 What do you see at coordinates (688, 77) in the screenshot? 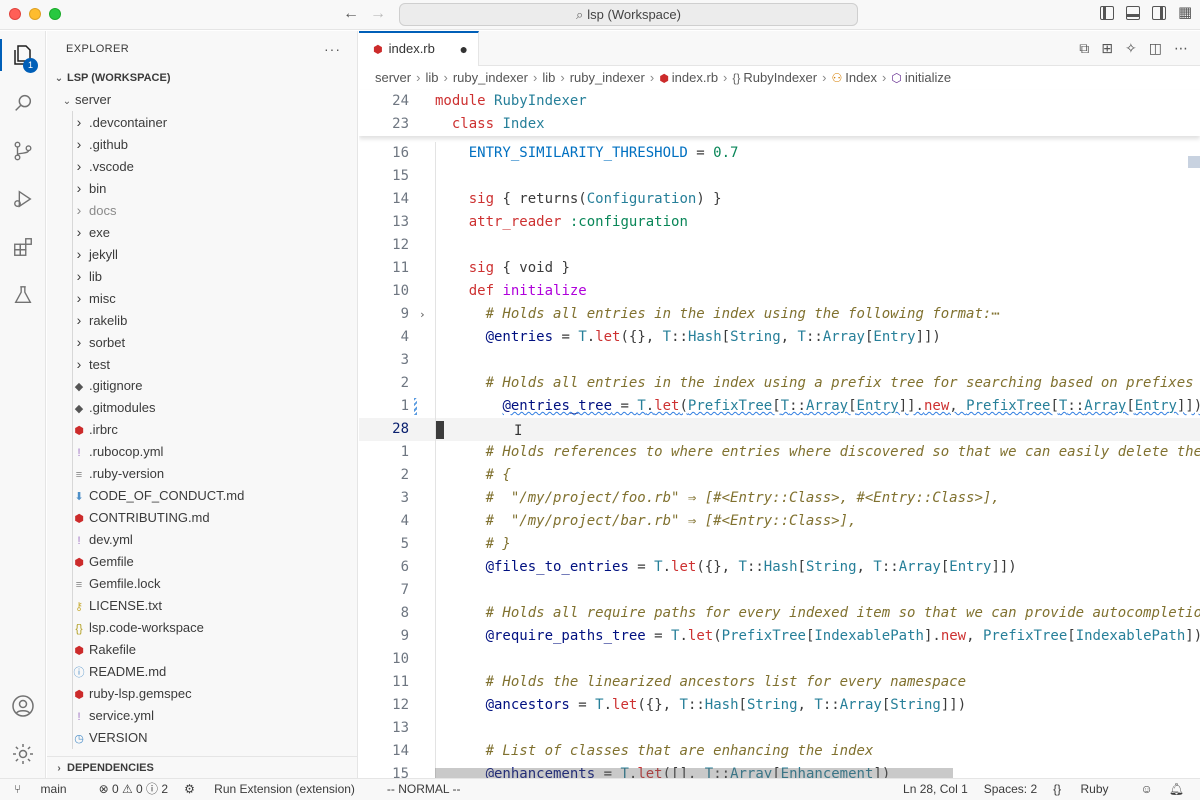
I see `breadcrumb-item: ⬢ index.rb` at bounding box center [688, 77].